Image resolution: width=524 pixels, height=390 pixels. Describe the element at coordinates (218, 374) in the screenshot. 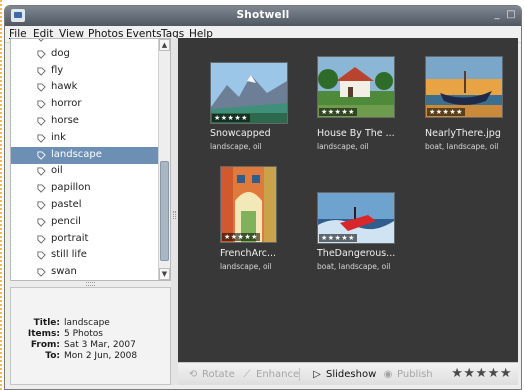

I see `rotate-label: Rotate` at that location.